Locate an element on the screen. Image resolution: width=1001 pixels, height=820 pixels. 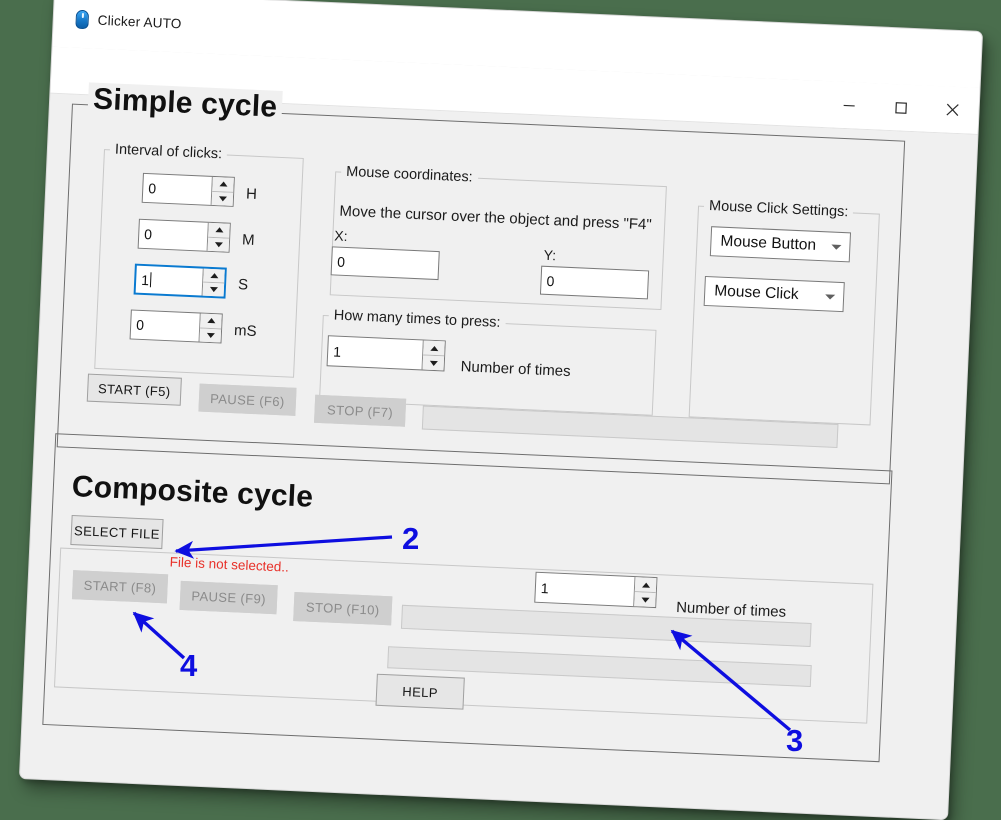
annotation-number-2: 2 is located at coordinates (410, 539).